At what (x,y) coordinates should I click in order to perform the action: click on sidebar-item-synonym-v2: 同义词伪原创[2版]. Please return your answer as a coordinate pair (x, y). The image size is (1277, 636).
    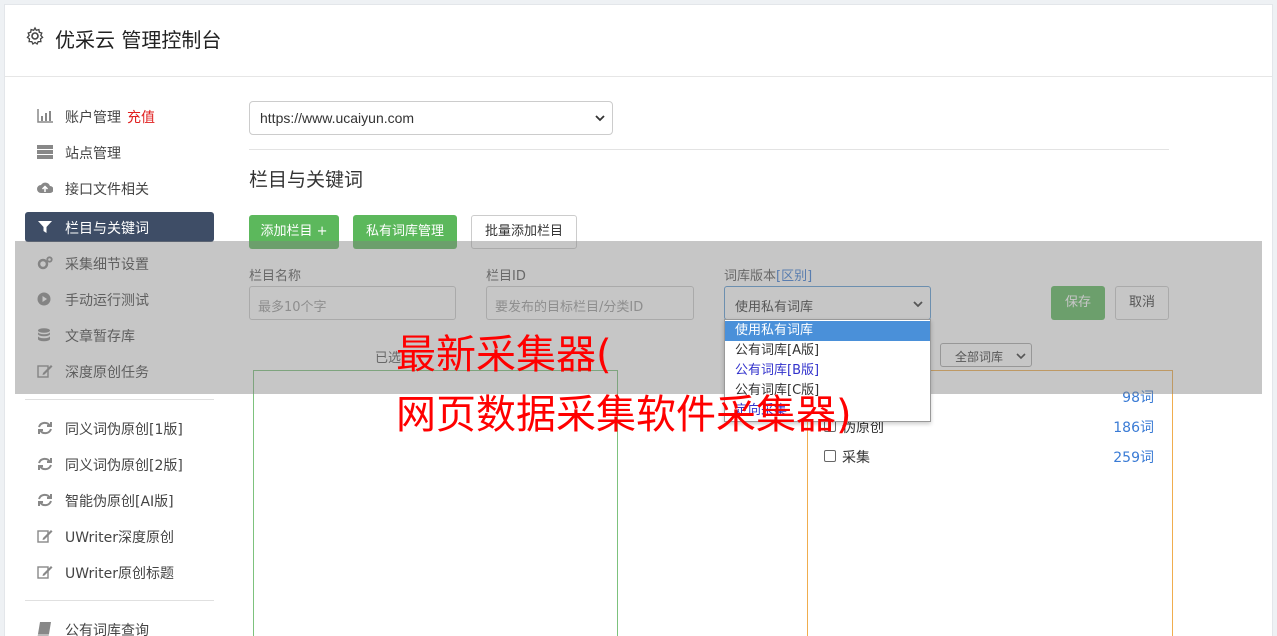
    Looking at the image, I should click on (119, 464).